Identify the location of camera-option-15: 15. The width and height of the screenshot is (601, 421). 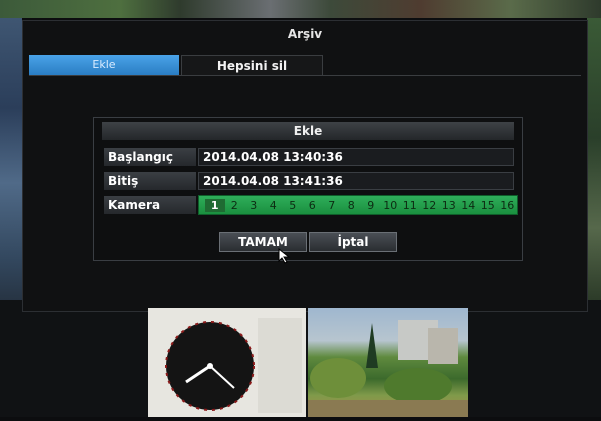
(488, 205).